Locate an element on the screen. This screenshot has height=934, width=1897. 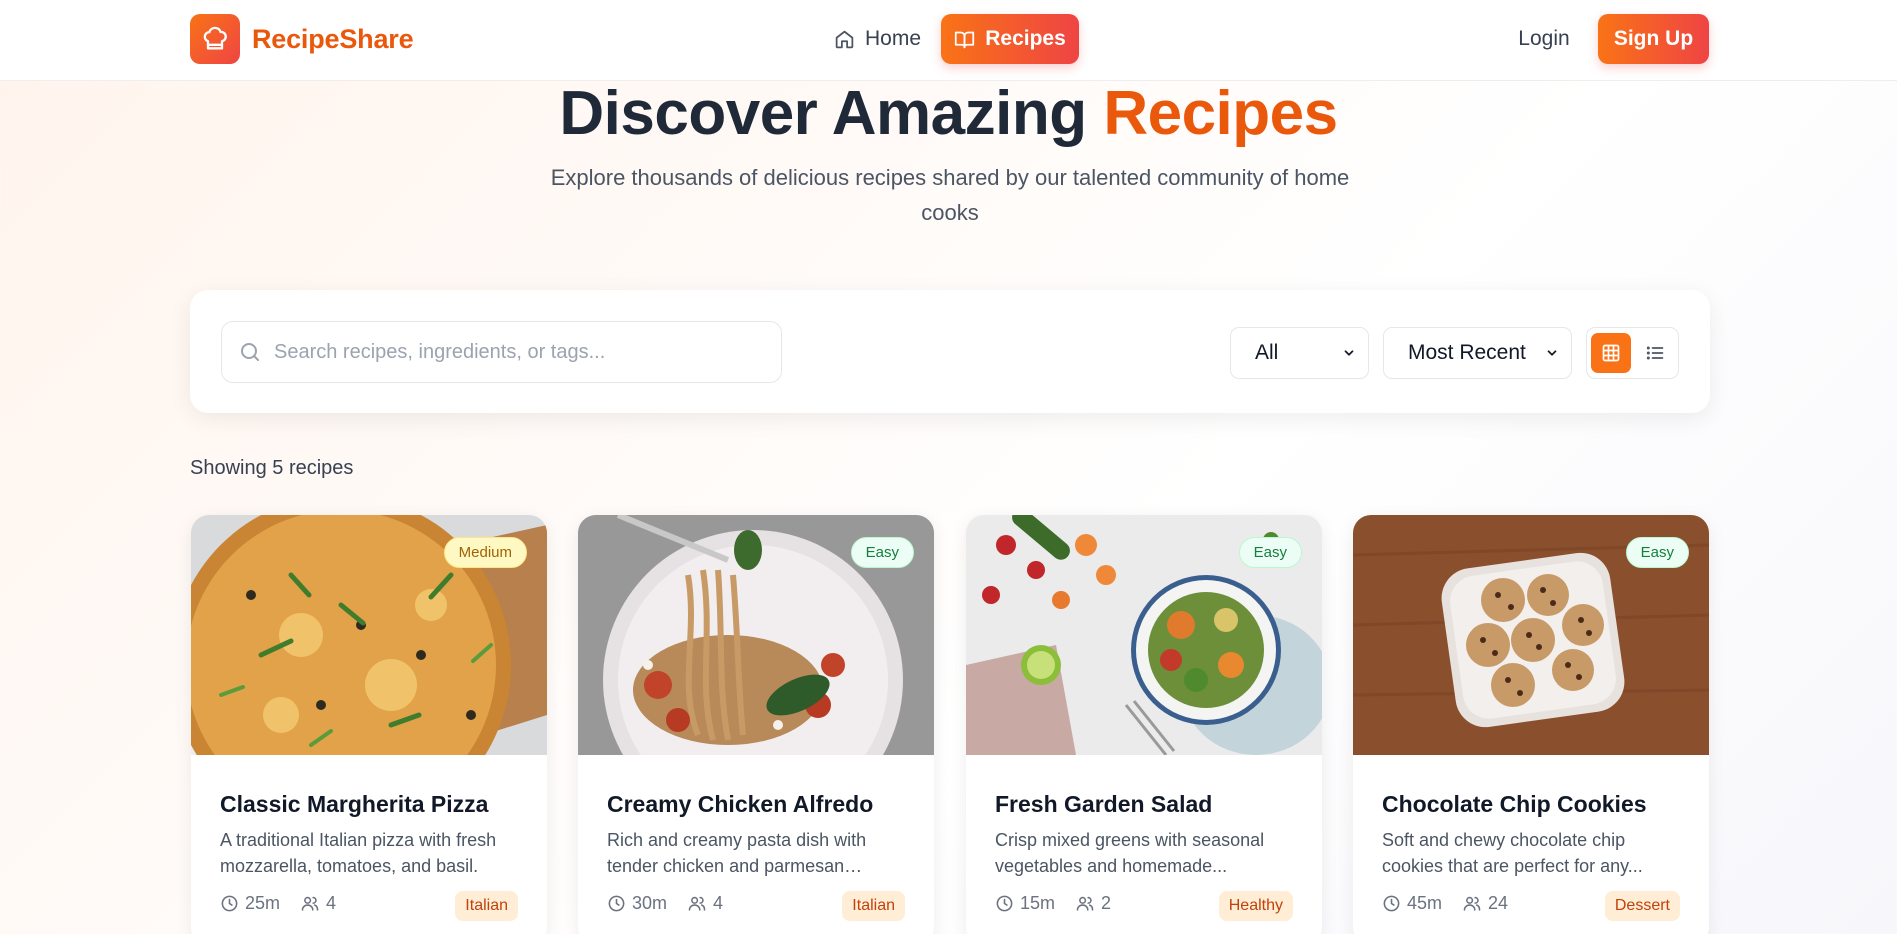
cook-time-value: 25m is located at coordinates (263, 903).